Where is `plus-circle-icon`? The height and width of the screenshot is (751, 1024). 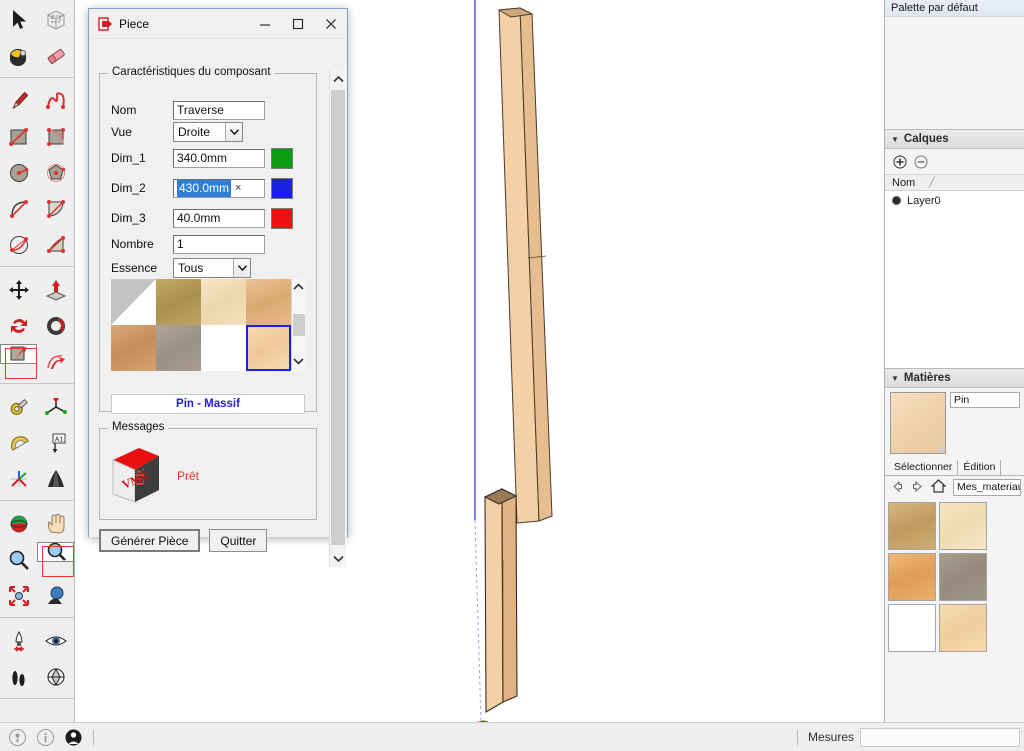 plus-circle-icon is located at coordinates (900, 162).